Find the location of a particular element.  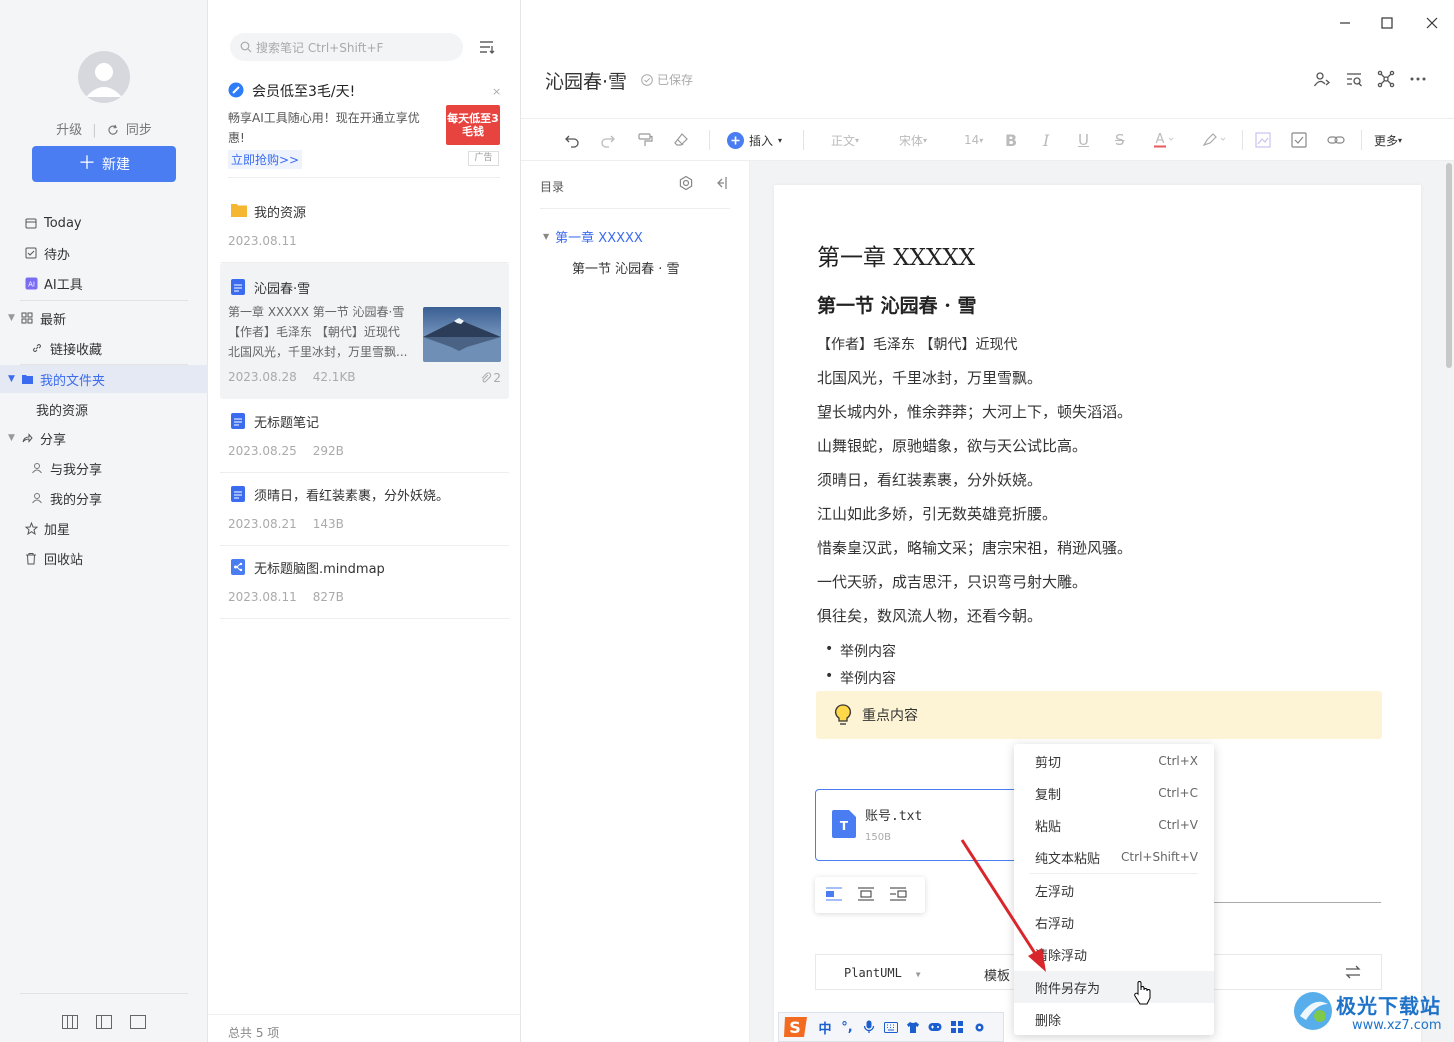

two-column-view-icon is located at coordinates (104, 1022).